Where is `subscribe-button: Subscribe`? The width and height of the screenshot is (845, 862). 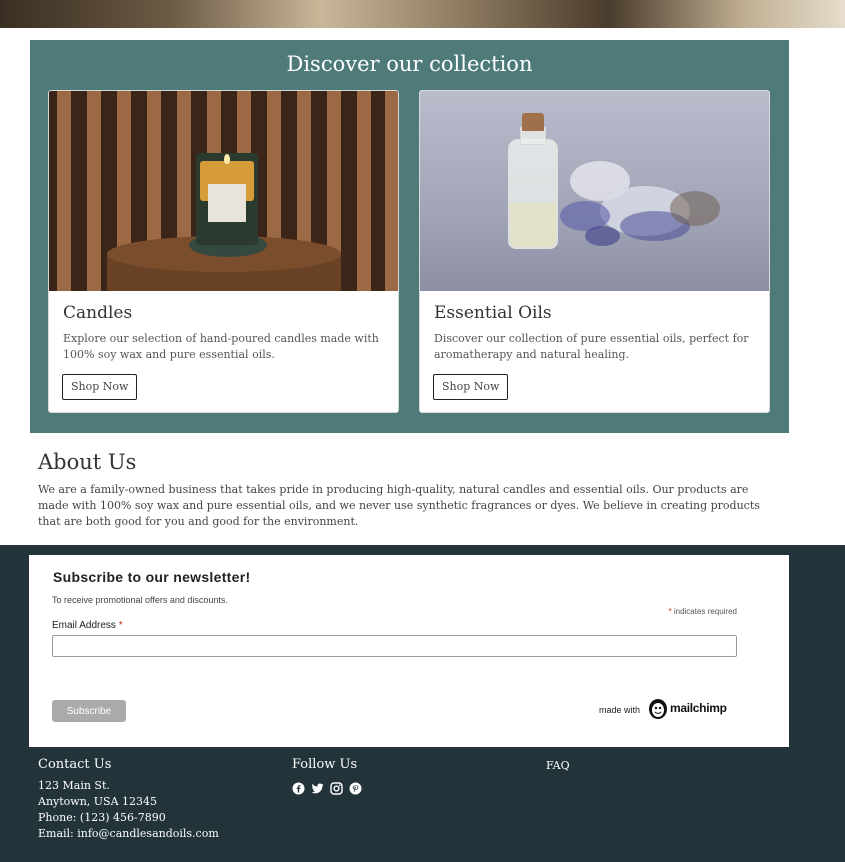 subscribe-button: Subscribe is located at coordinates (89, 711).